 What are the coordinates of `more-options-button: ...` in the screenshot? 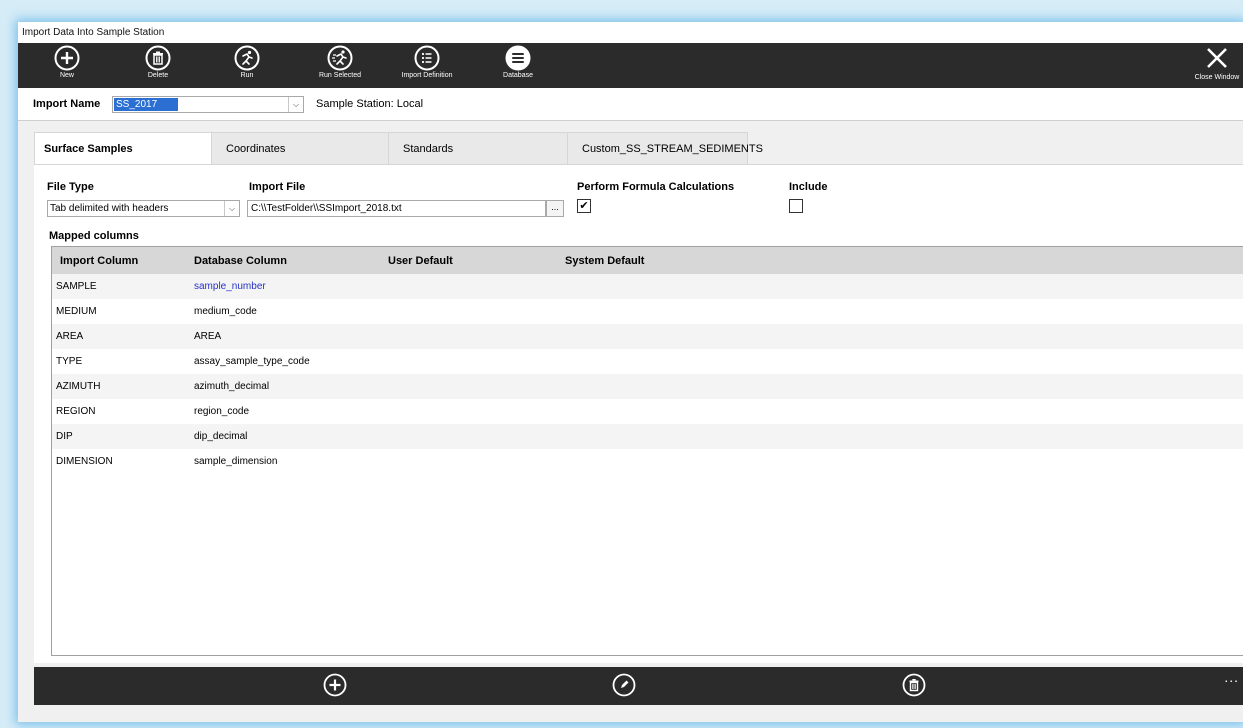 It's located at (1231, 677).